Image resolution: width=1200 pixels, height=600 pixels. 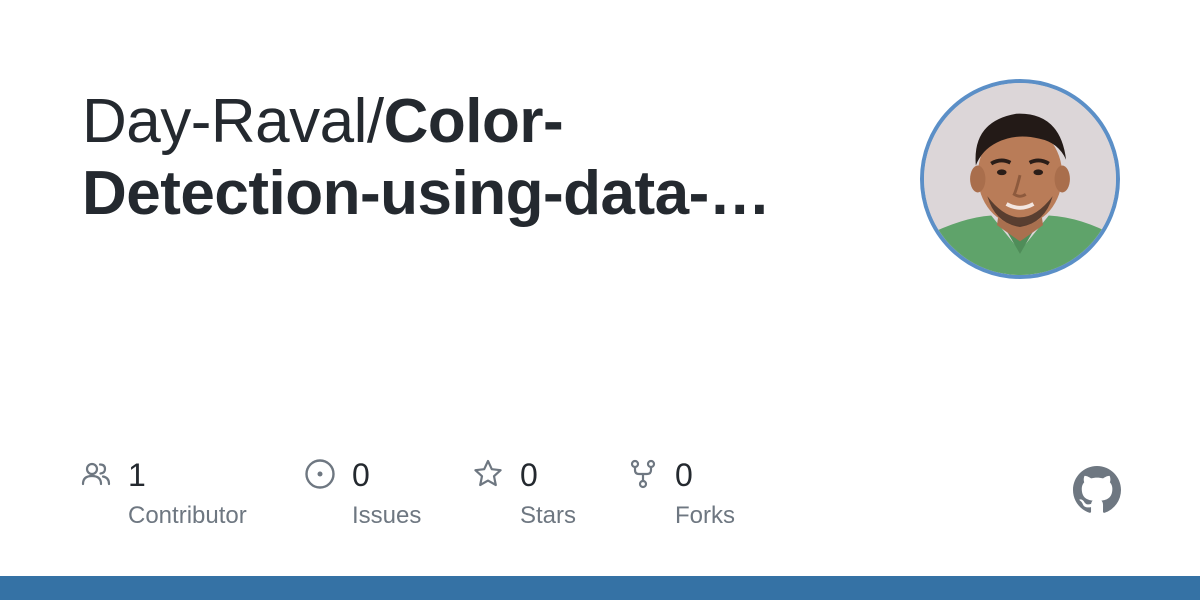 What do you see at coordinates (187, 515) in the screenshot?
I see `contributors-label: Contributor` at bounding box center [187, 515].